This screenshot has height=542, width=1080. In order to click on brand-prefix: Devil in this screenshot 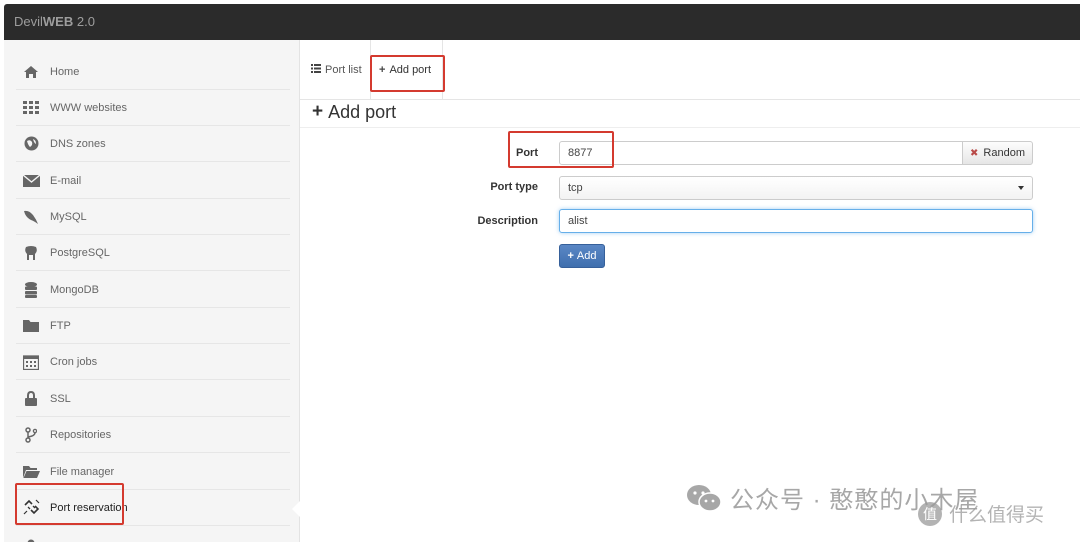, I will do `click(28, 21)`.